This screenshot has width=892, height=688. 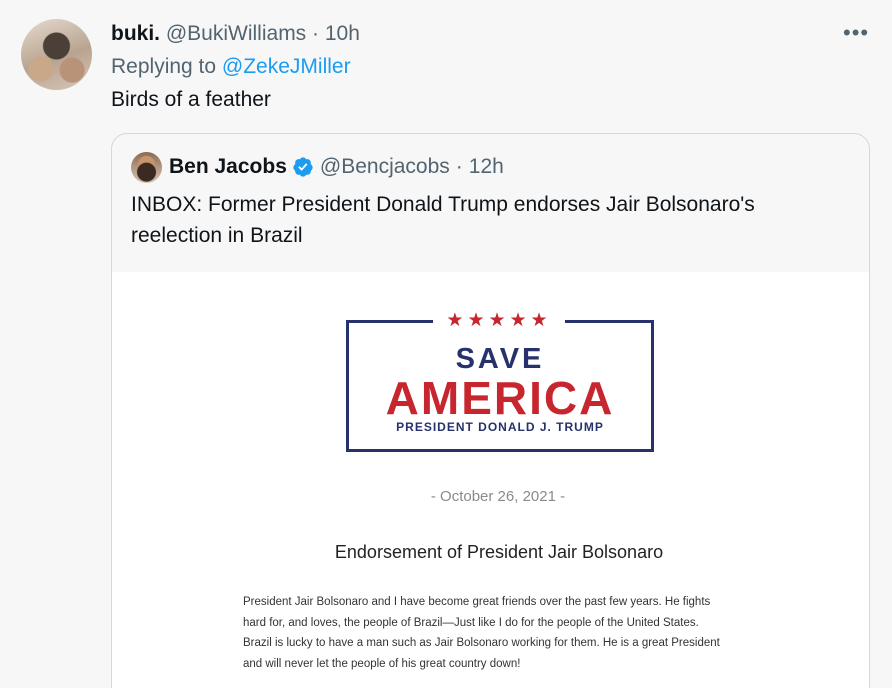 I want to click on reply-mention-link: @ZekeJMiller, so click(x=286, y=66).